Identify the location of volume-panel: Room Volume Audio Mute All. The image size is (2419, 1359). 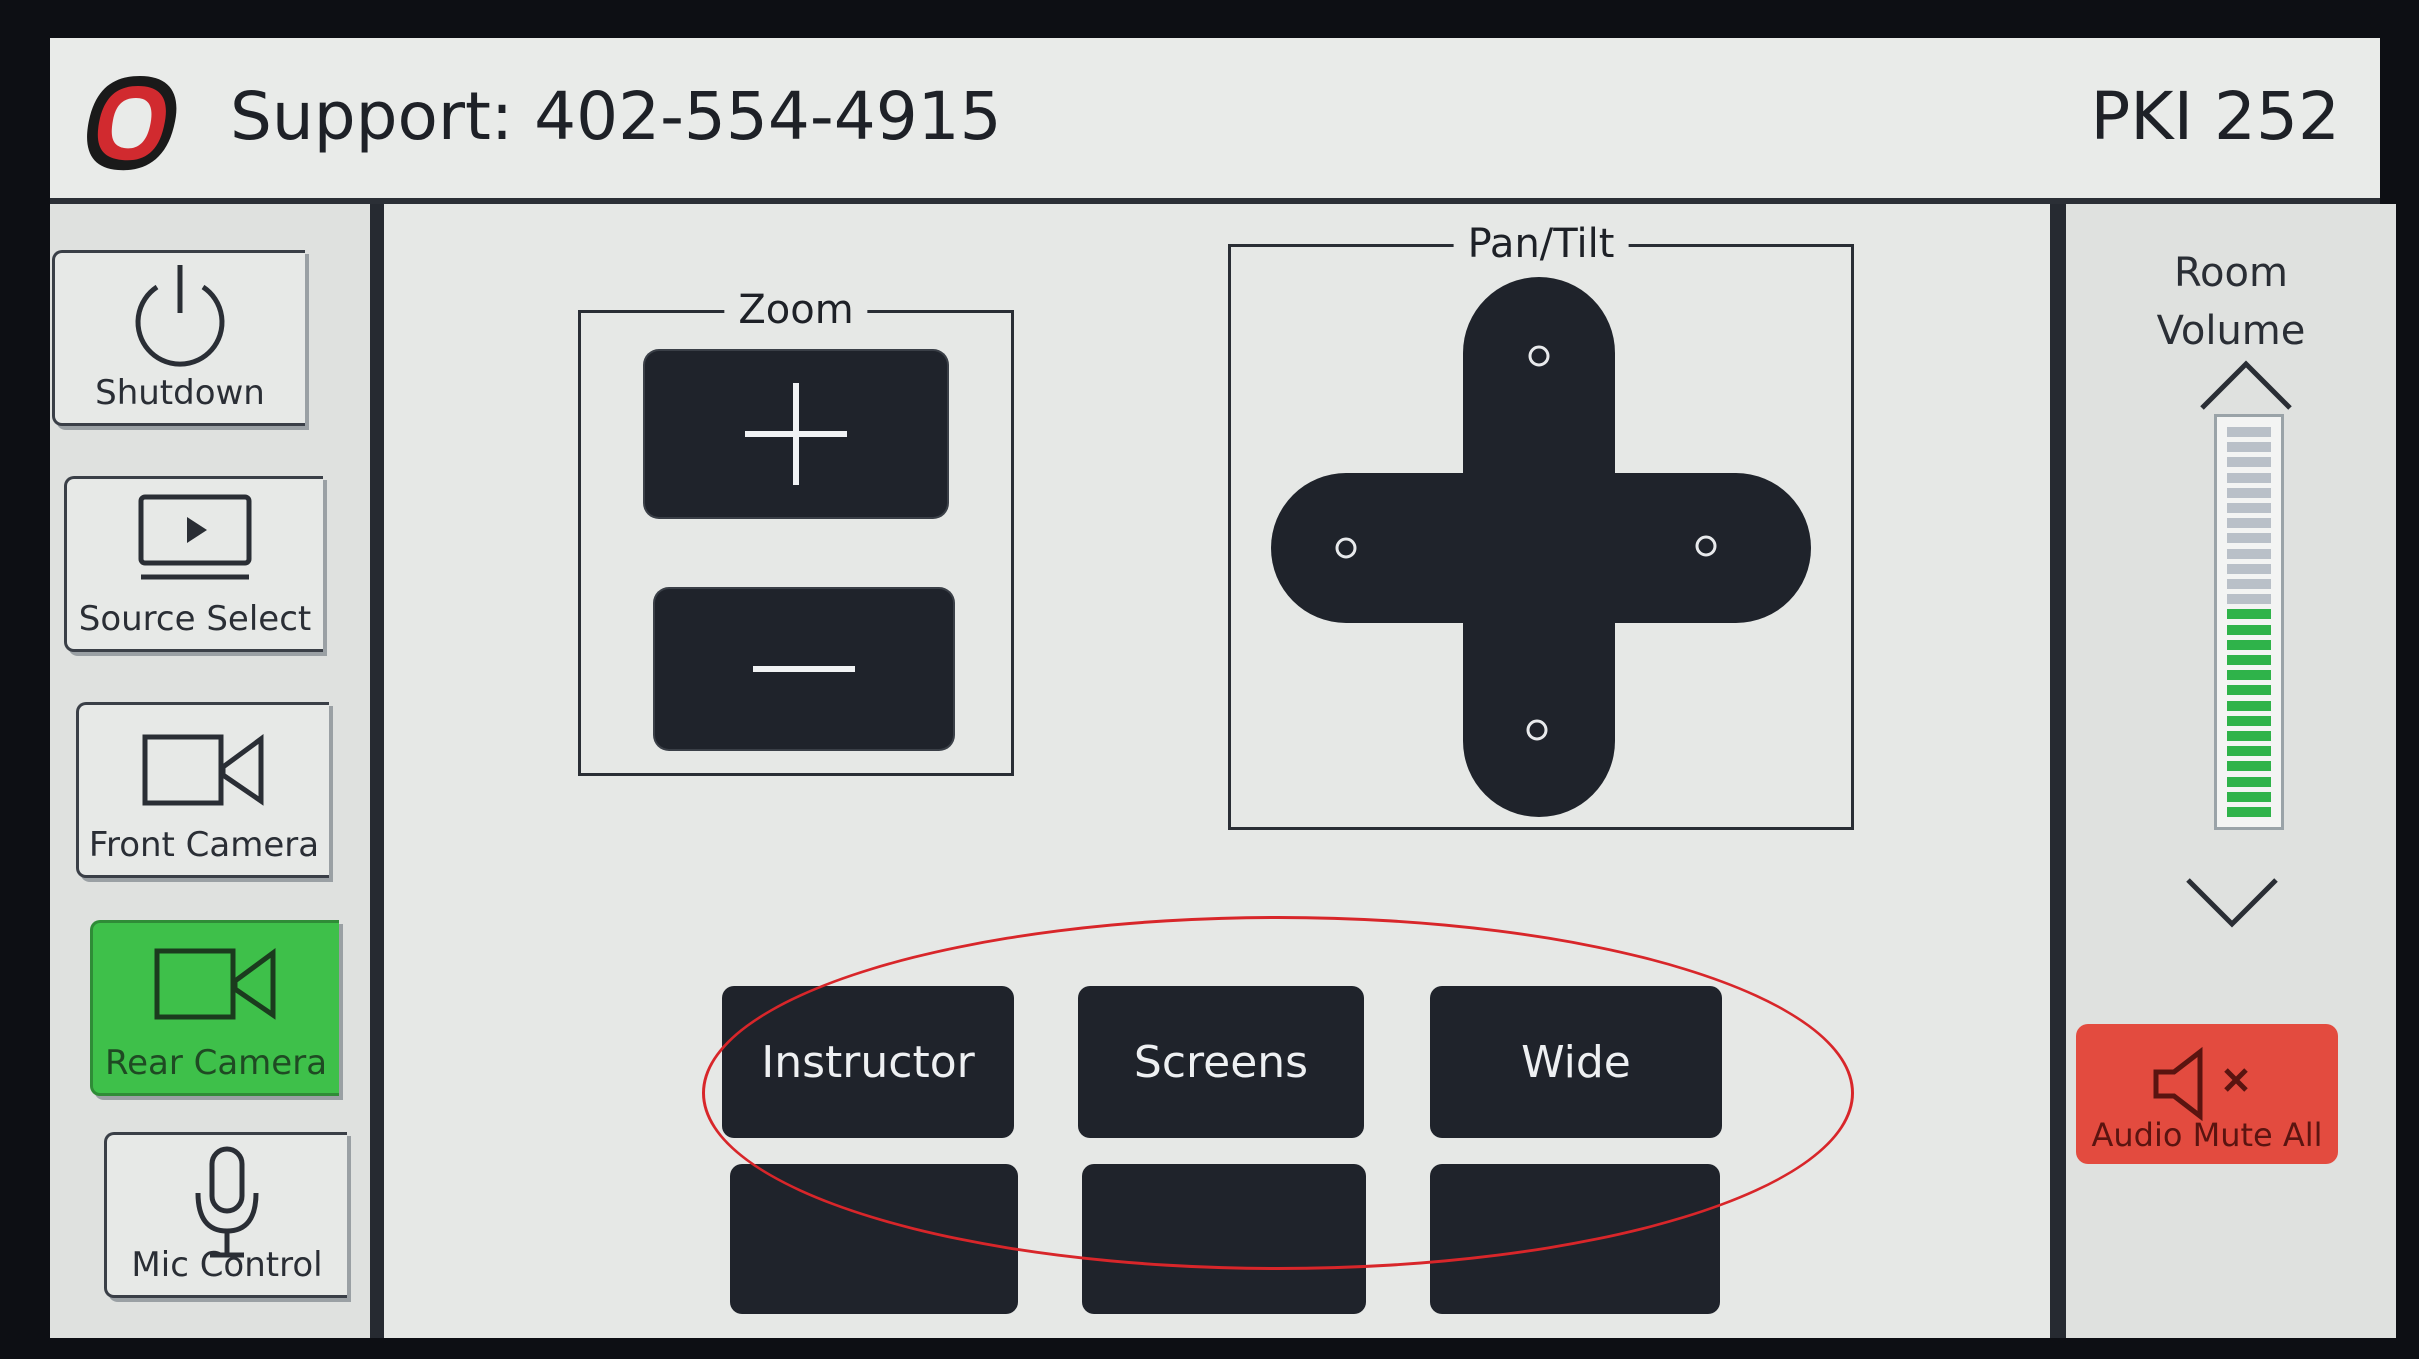
(2223, 771).